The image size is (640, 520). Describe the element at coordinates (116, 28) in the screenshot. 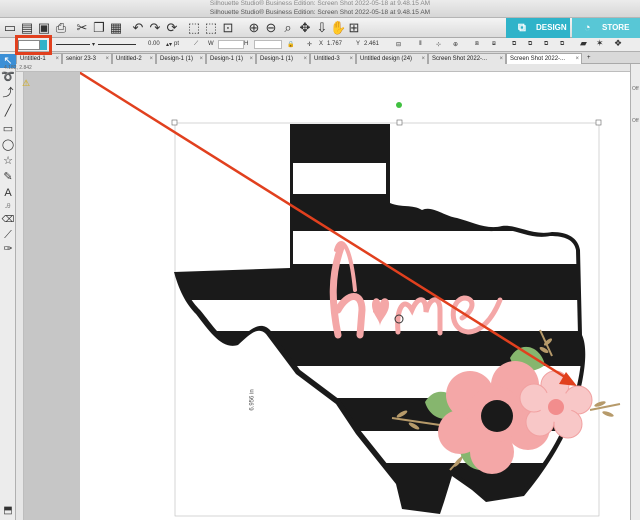

I see `paste-icon: ▦` at that location.